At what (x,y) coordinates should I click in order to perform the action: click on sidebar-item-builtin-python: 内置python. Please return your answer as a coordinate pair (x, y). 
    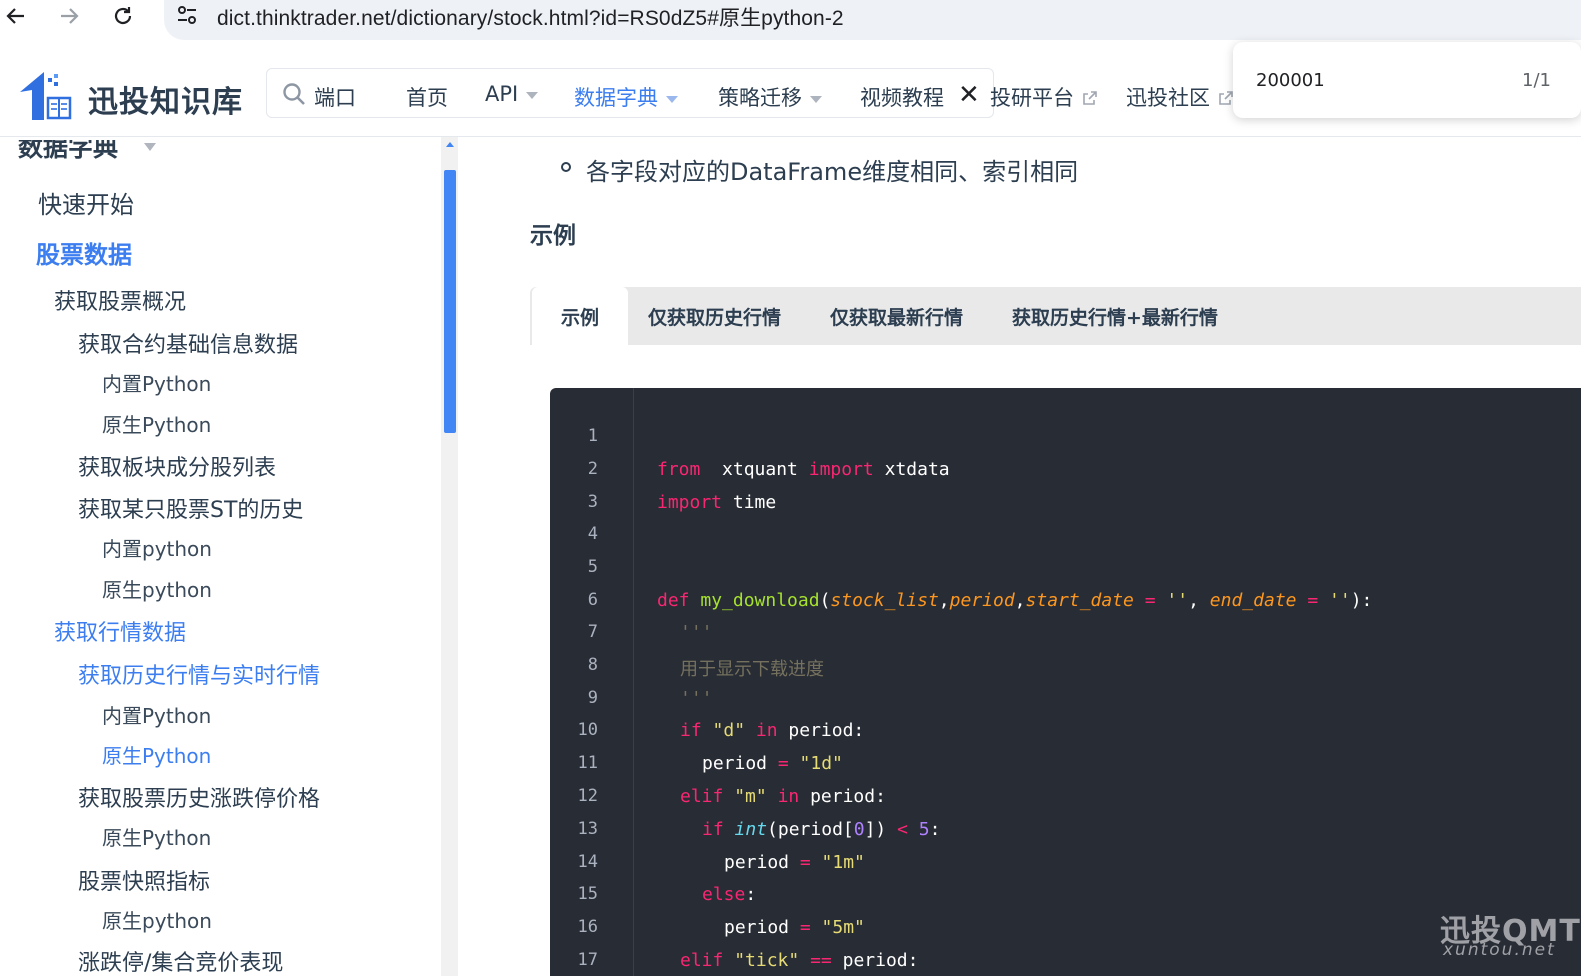
    Looking at the image, I should click on (157, 547).